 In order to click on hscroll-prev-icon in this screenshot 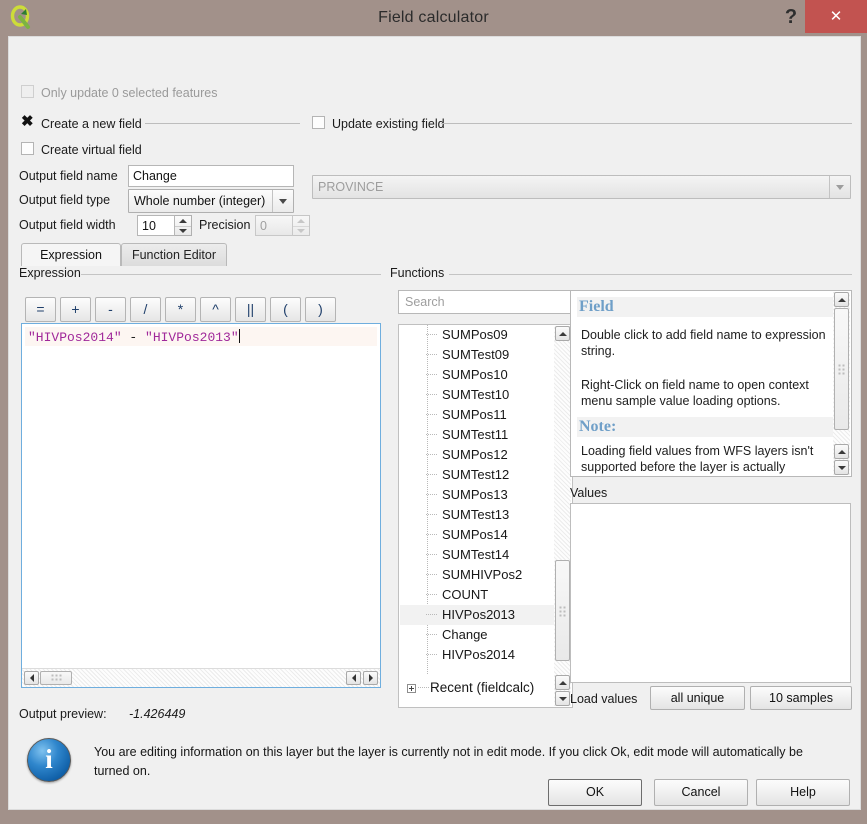, I will do `click(353, 678)`.